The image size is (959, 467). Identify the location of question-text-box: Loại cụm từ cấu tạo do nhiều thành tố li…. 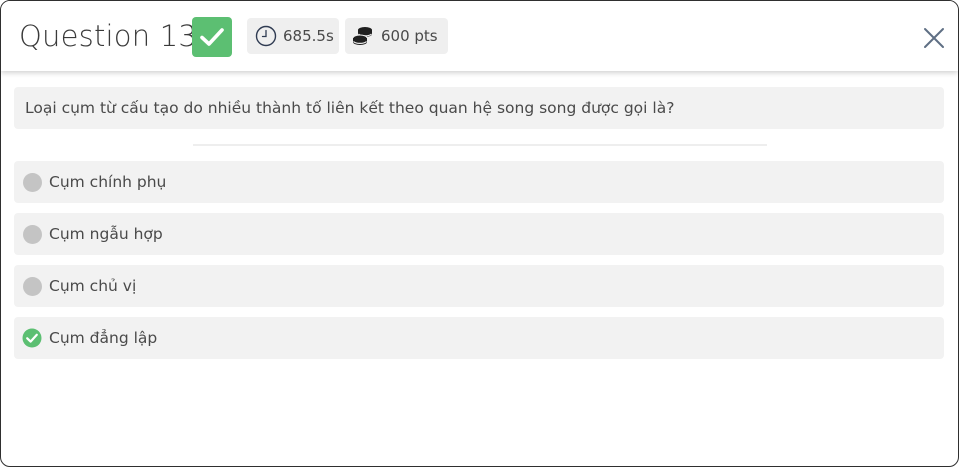
(479, 108).